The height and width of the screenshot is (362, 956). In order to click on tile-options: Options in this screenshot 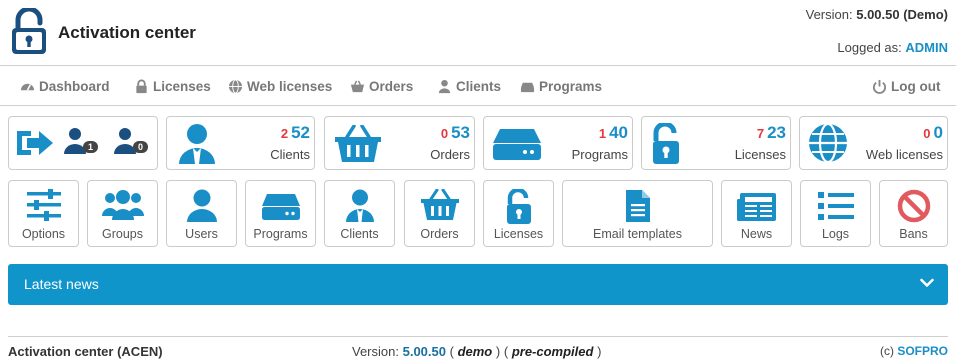, I will do `click(43, 213)`.